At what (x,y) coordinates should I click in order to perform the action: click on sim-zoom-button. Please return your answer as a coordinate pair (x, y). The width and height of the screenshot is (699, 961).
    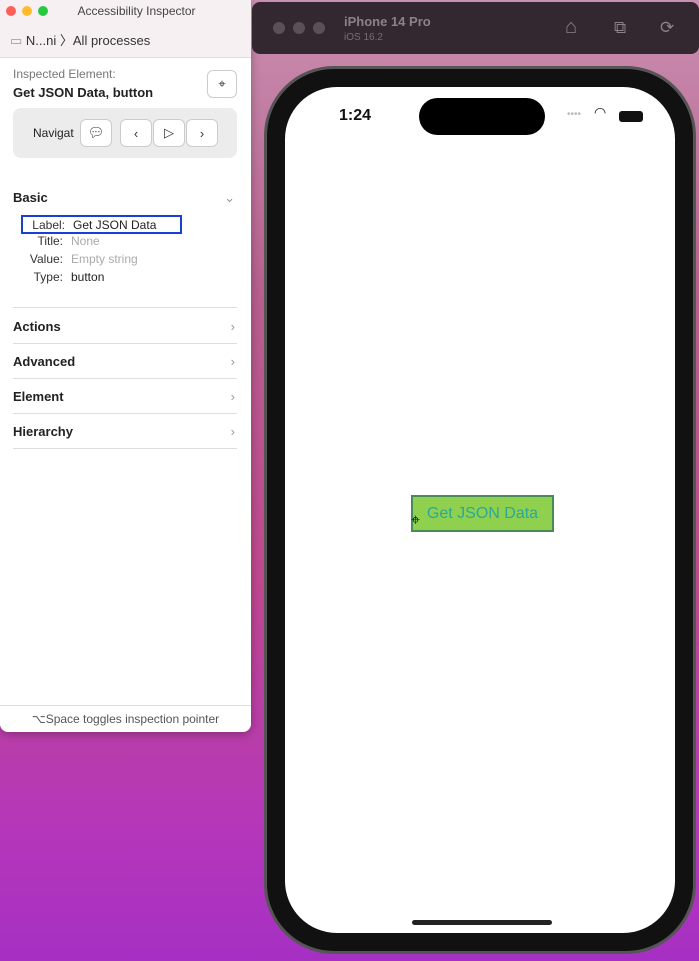
    Looking at the image, I should click on (319, 28).